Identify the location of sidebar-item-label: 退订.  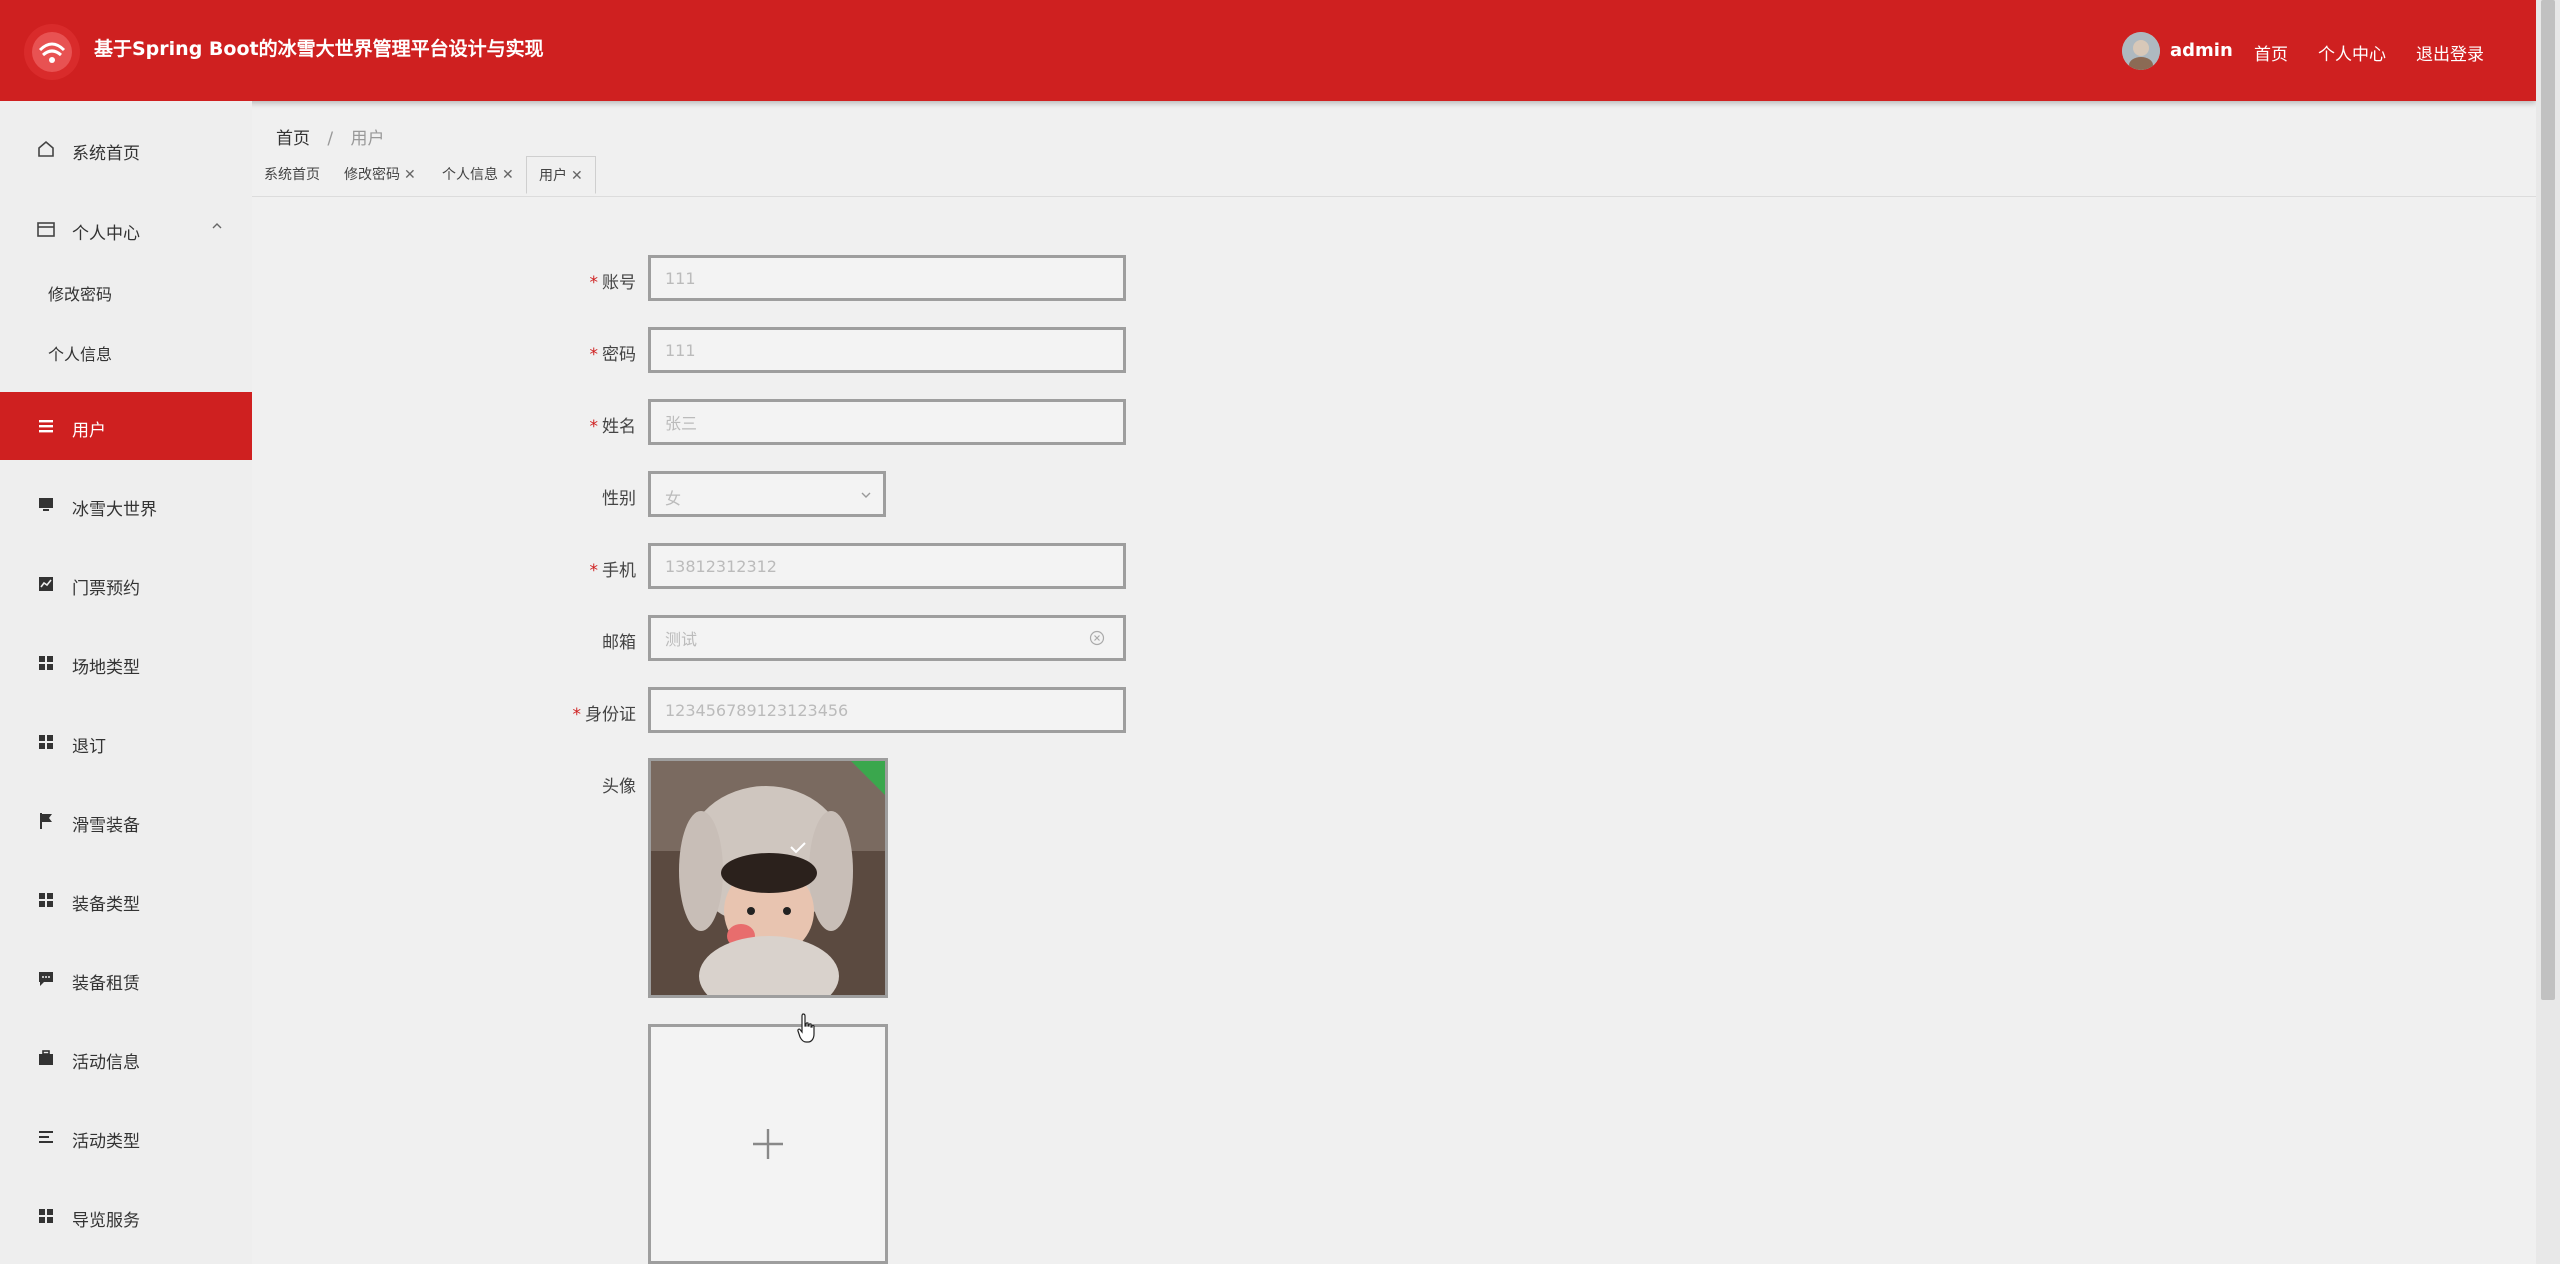
(89, 747).